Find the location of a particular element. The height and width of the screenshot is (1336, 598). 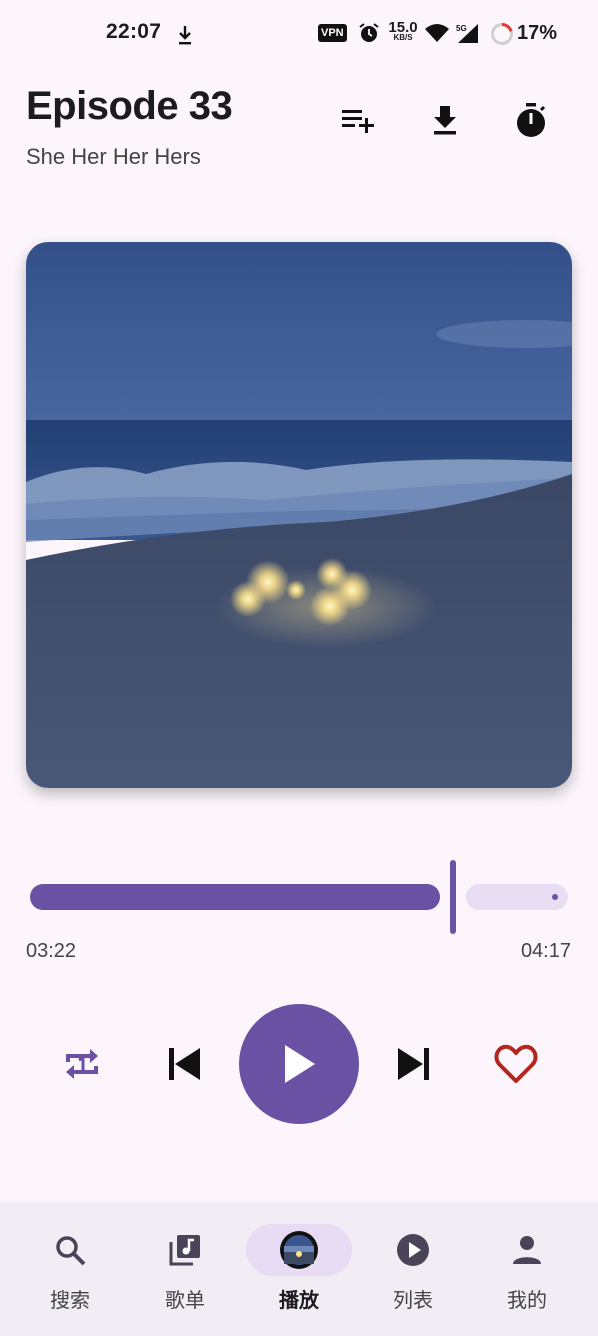

nav-label-now-playing: 播放 is located at coordinates (299, 1301).